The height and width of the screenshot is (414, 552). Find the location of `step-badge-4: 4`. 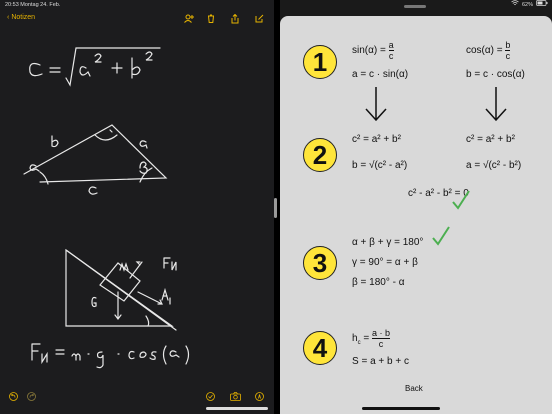

step-badge-4: 4 is located at coordinates (320, 348).